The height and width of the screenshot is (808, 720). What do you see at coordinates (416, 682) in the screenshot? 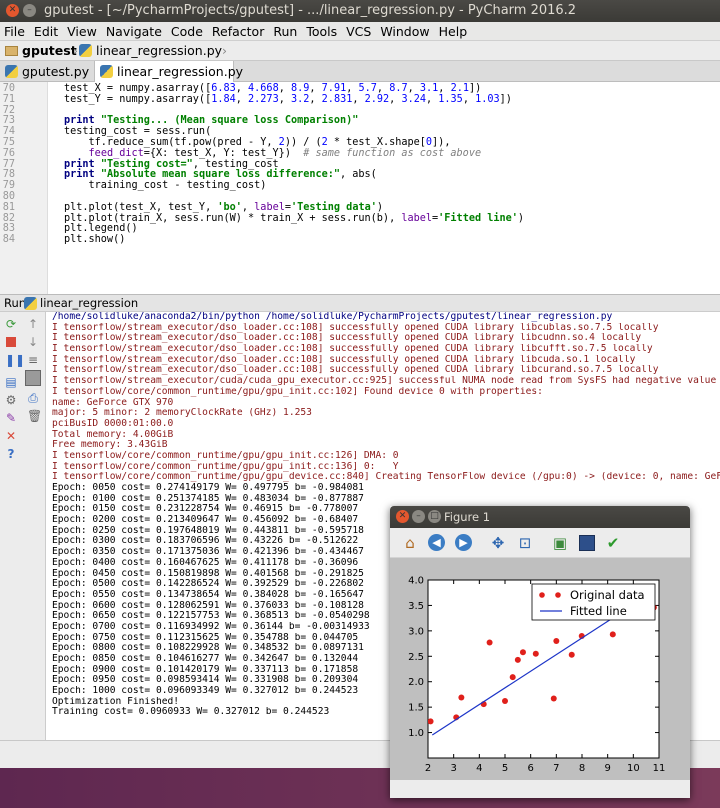
I see `y-tick-label: 2.0` at bounding box center [416, 682].